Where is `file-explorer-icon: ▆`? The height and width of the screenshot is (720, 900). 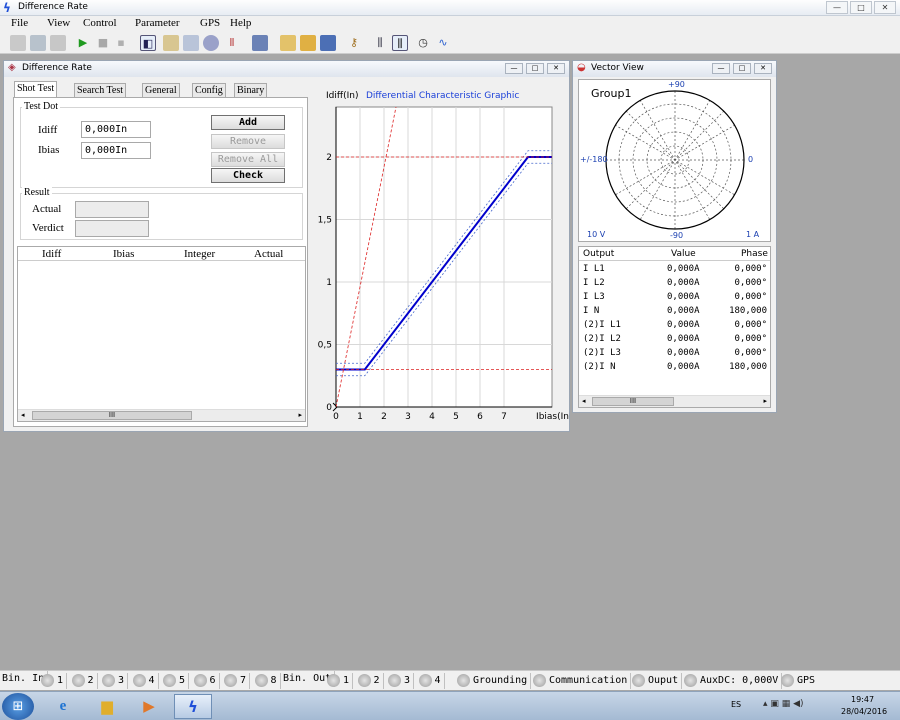
file-explorer-icon: ▆ is located at coordinates (107, 706).